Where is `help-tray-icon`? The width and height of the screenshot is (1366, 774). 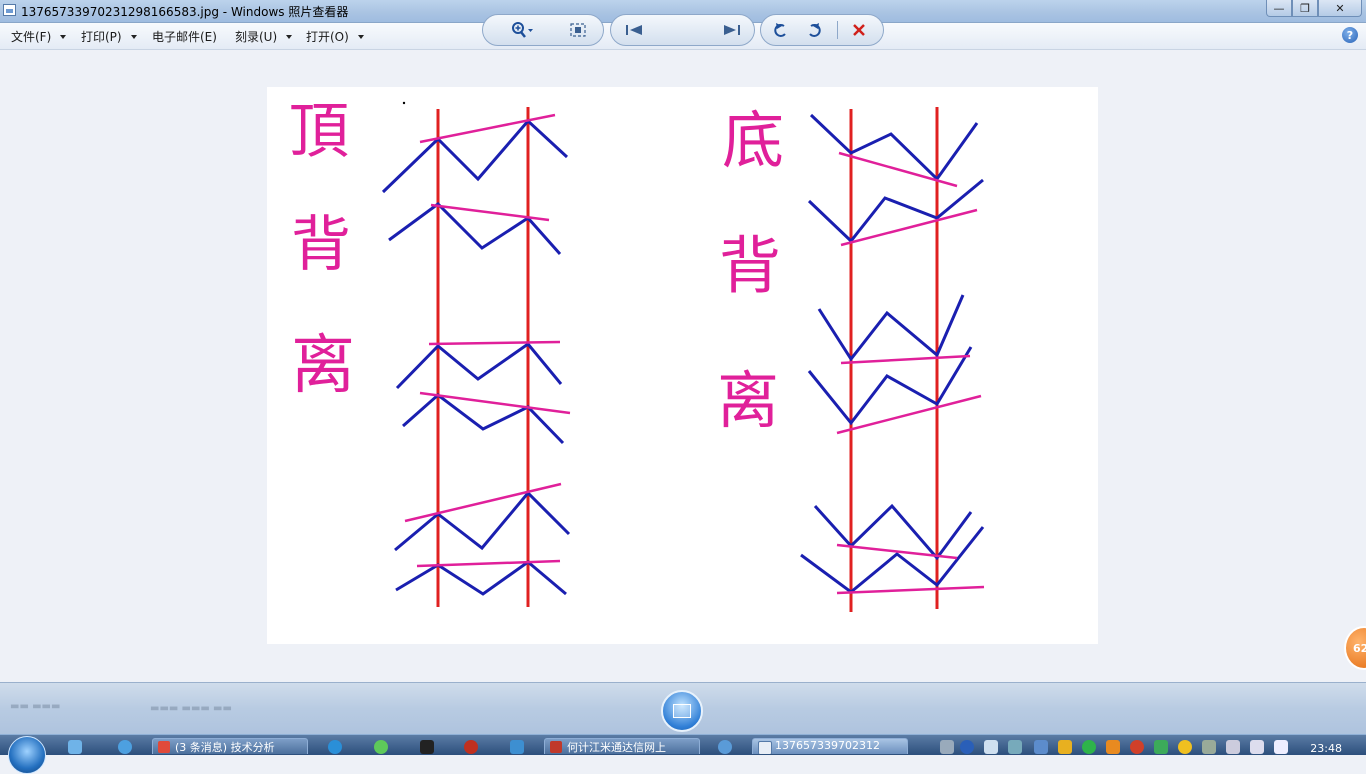 help-tray-icon is located at coordinates (967, 747).